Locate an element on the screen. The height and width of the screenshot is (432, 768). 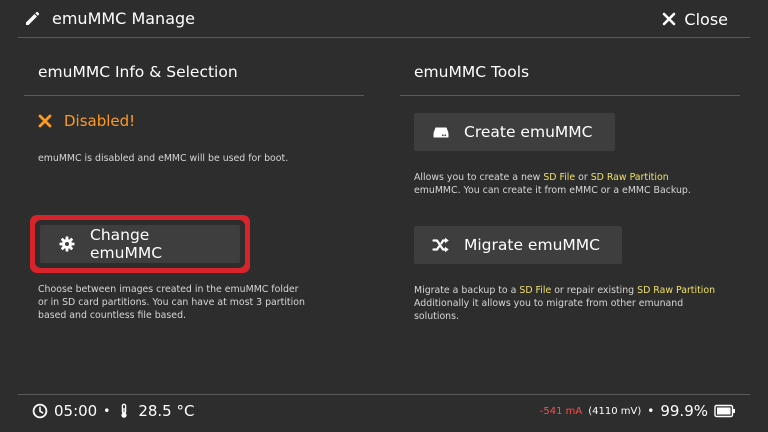
create-emummc-label: Create emuMMC is located at coordinates (528, 132).